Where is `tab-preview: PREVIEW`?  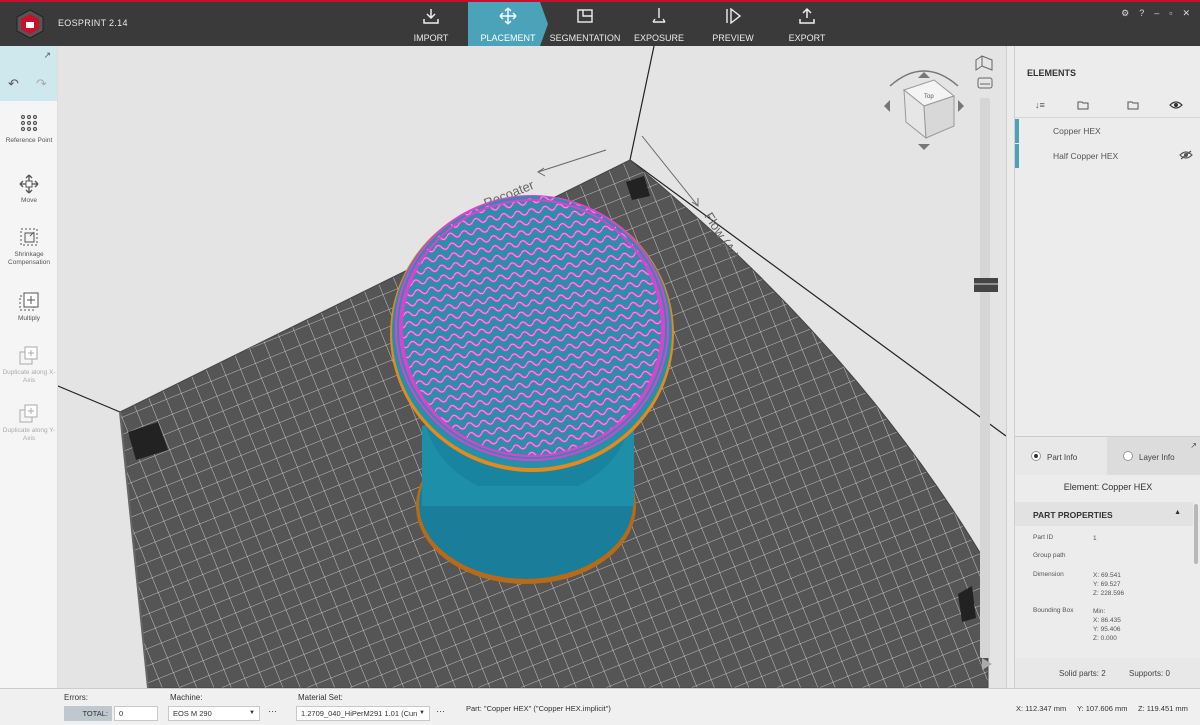 tab-preview: PREVIEW is located at coordinates (733, 24).